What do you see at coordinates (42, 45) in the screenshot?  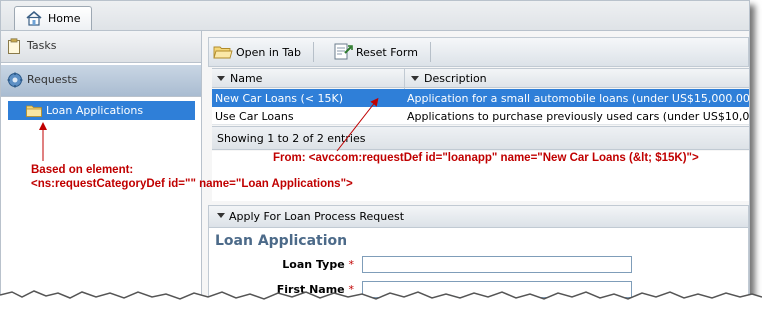 I see `accordion-tasks-label: Tasks` at bounding box center [42, 45].